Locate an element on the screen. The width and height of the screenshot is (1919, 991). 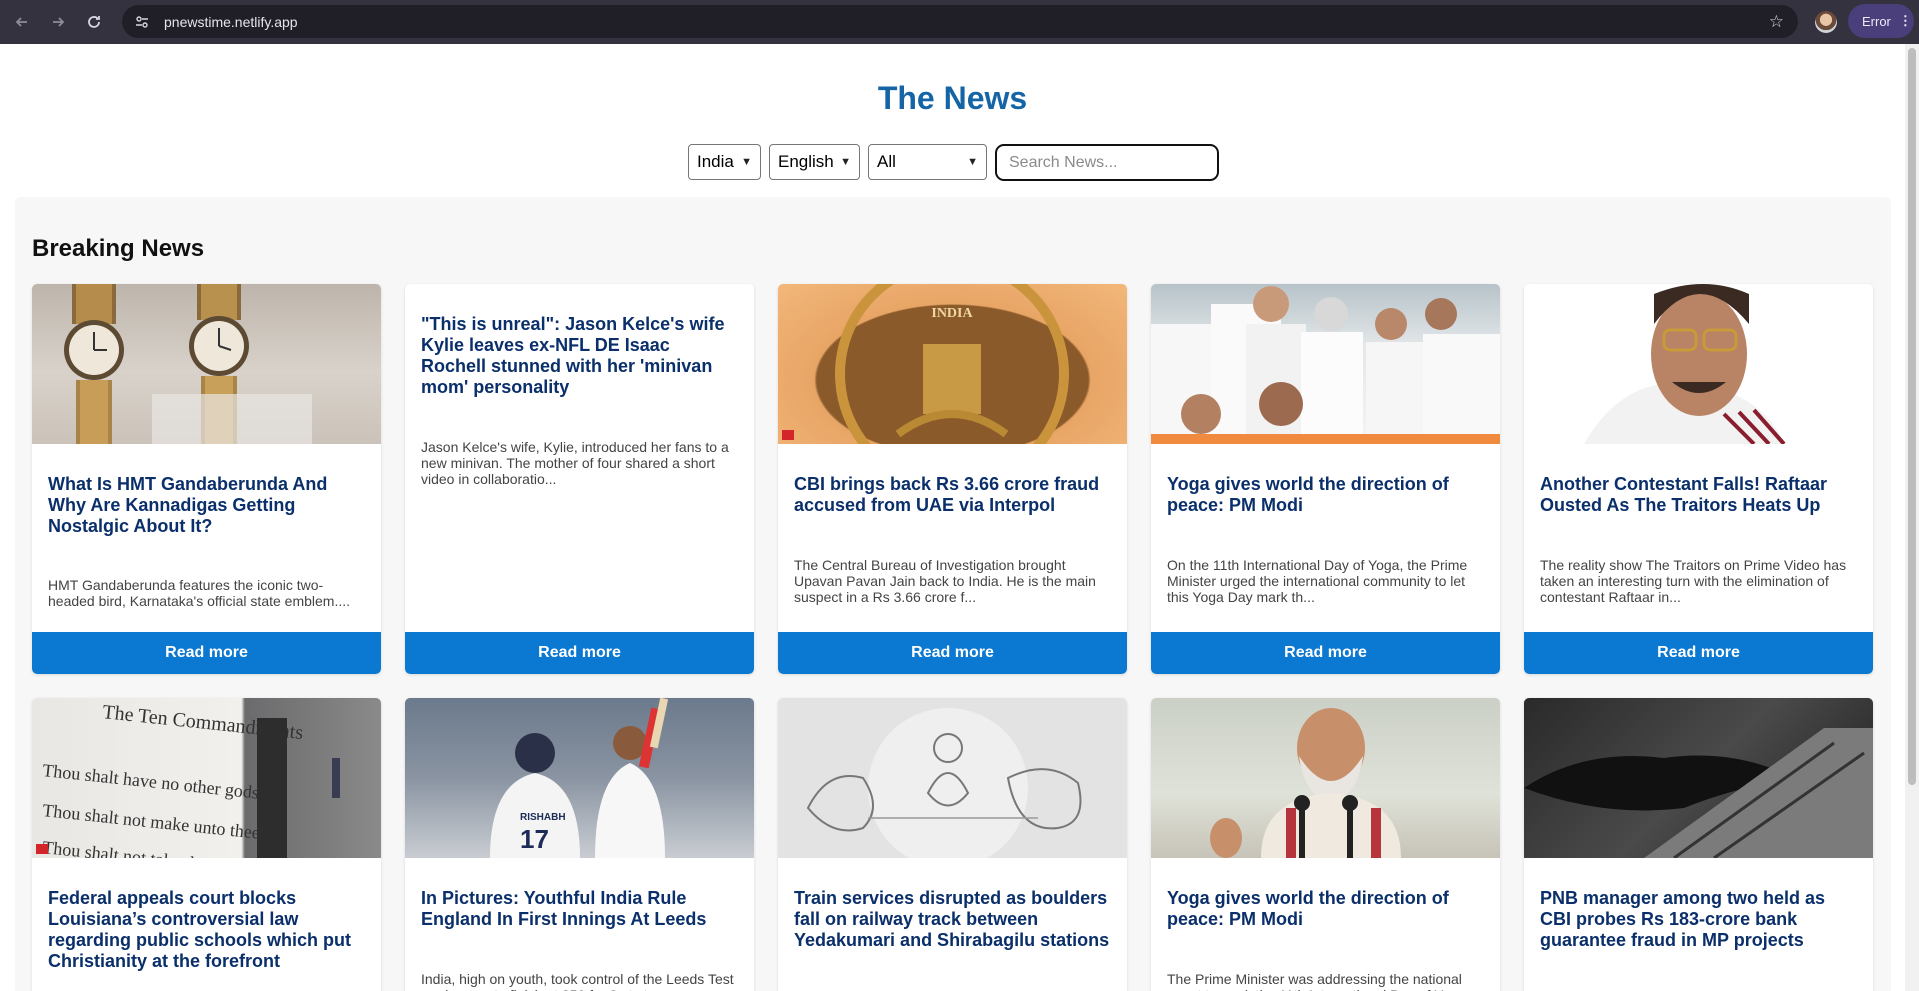
profile-error-button: Error ⋮ is located at coordinates (1881, 21).